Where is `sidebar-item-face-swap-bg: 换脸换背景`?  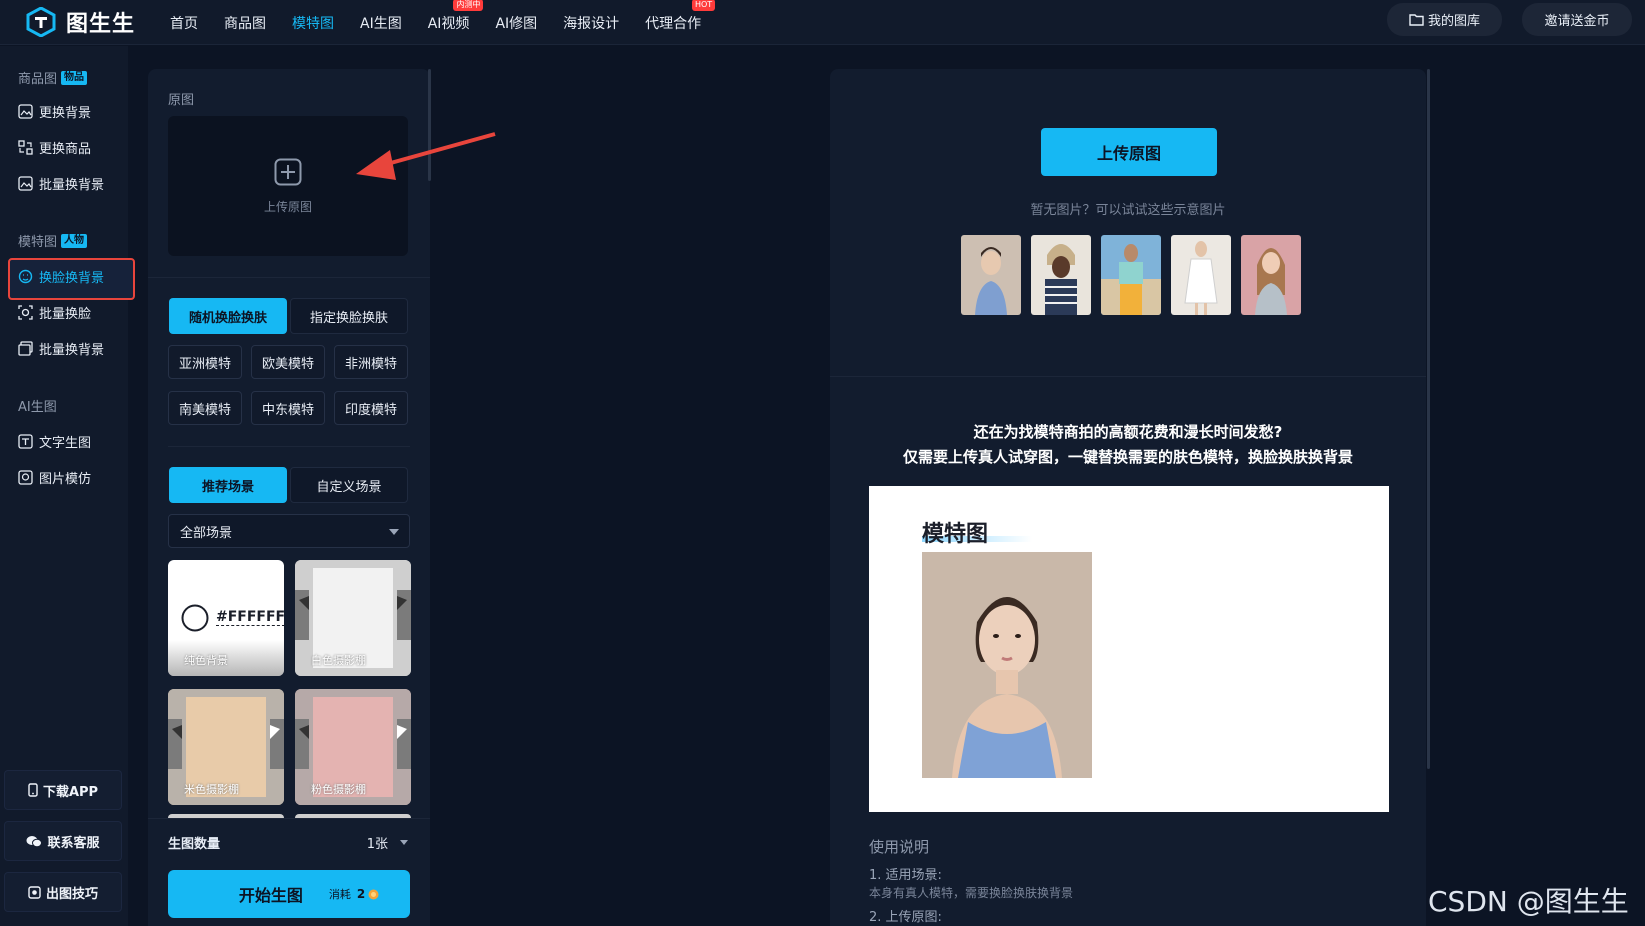
sidebar-item-face-swap-bg: 换脸换背景 is located at coordinates (61, 276).